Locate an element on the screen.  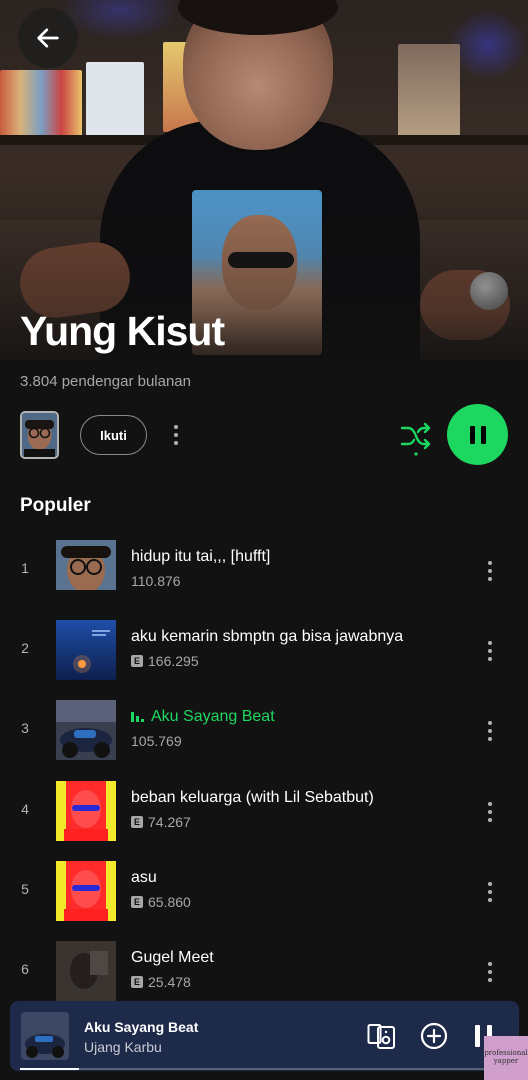
arrow-left-icon is located at coordinates (48, 38).